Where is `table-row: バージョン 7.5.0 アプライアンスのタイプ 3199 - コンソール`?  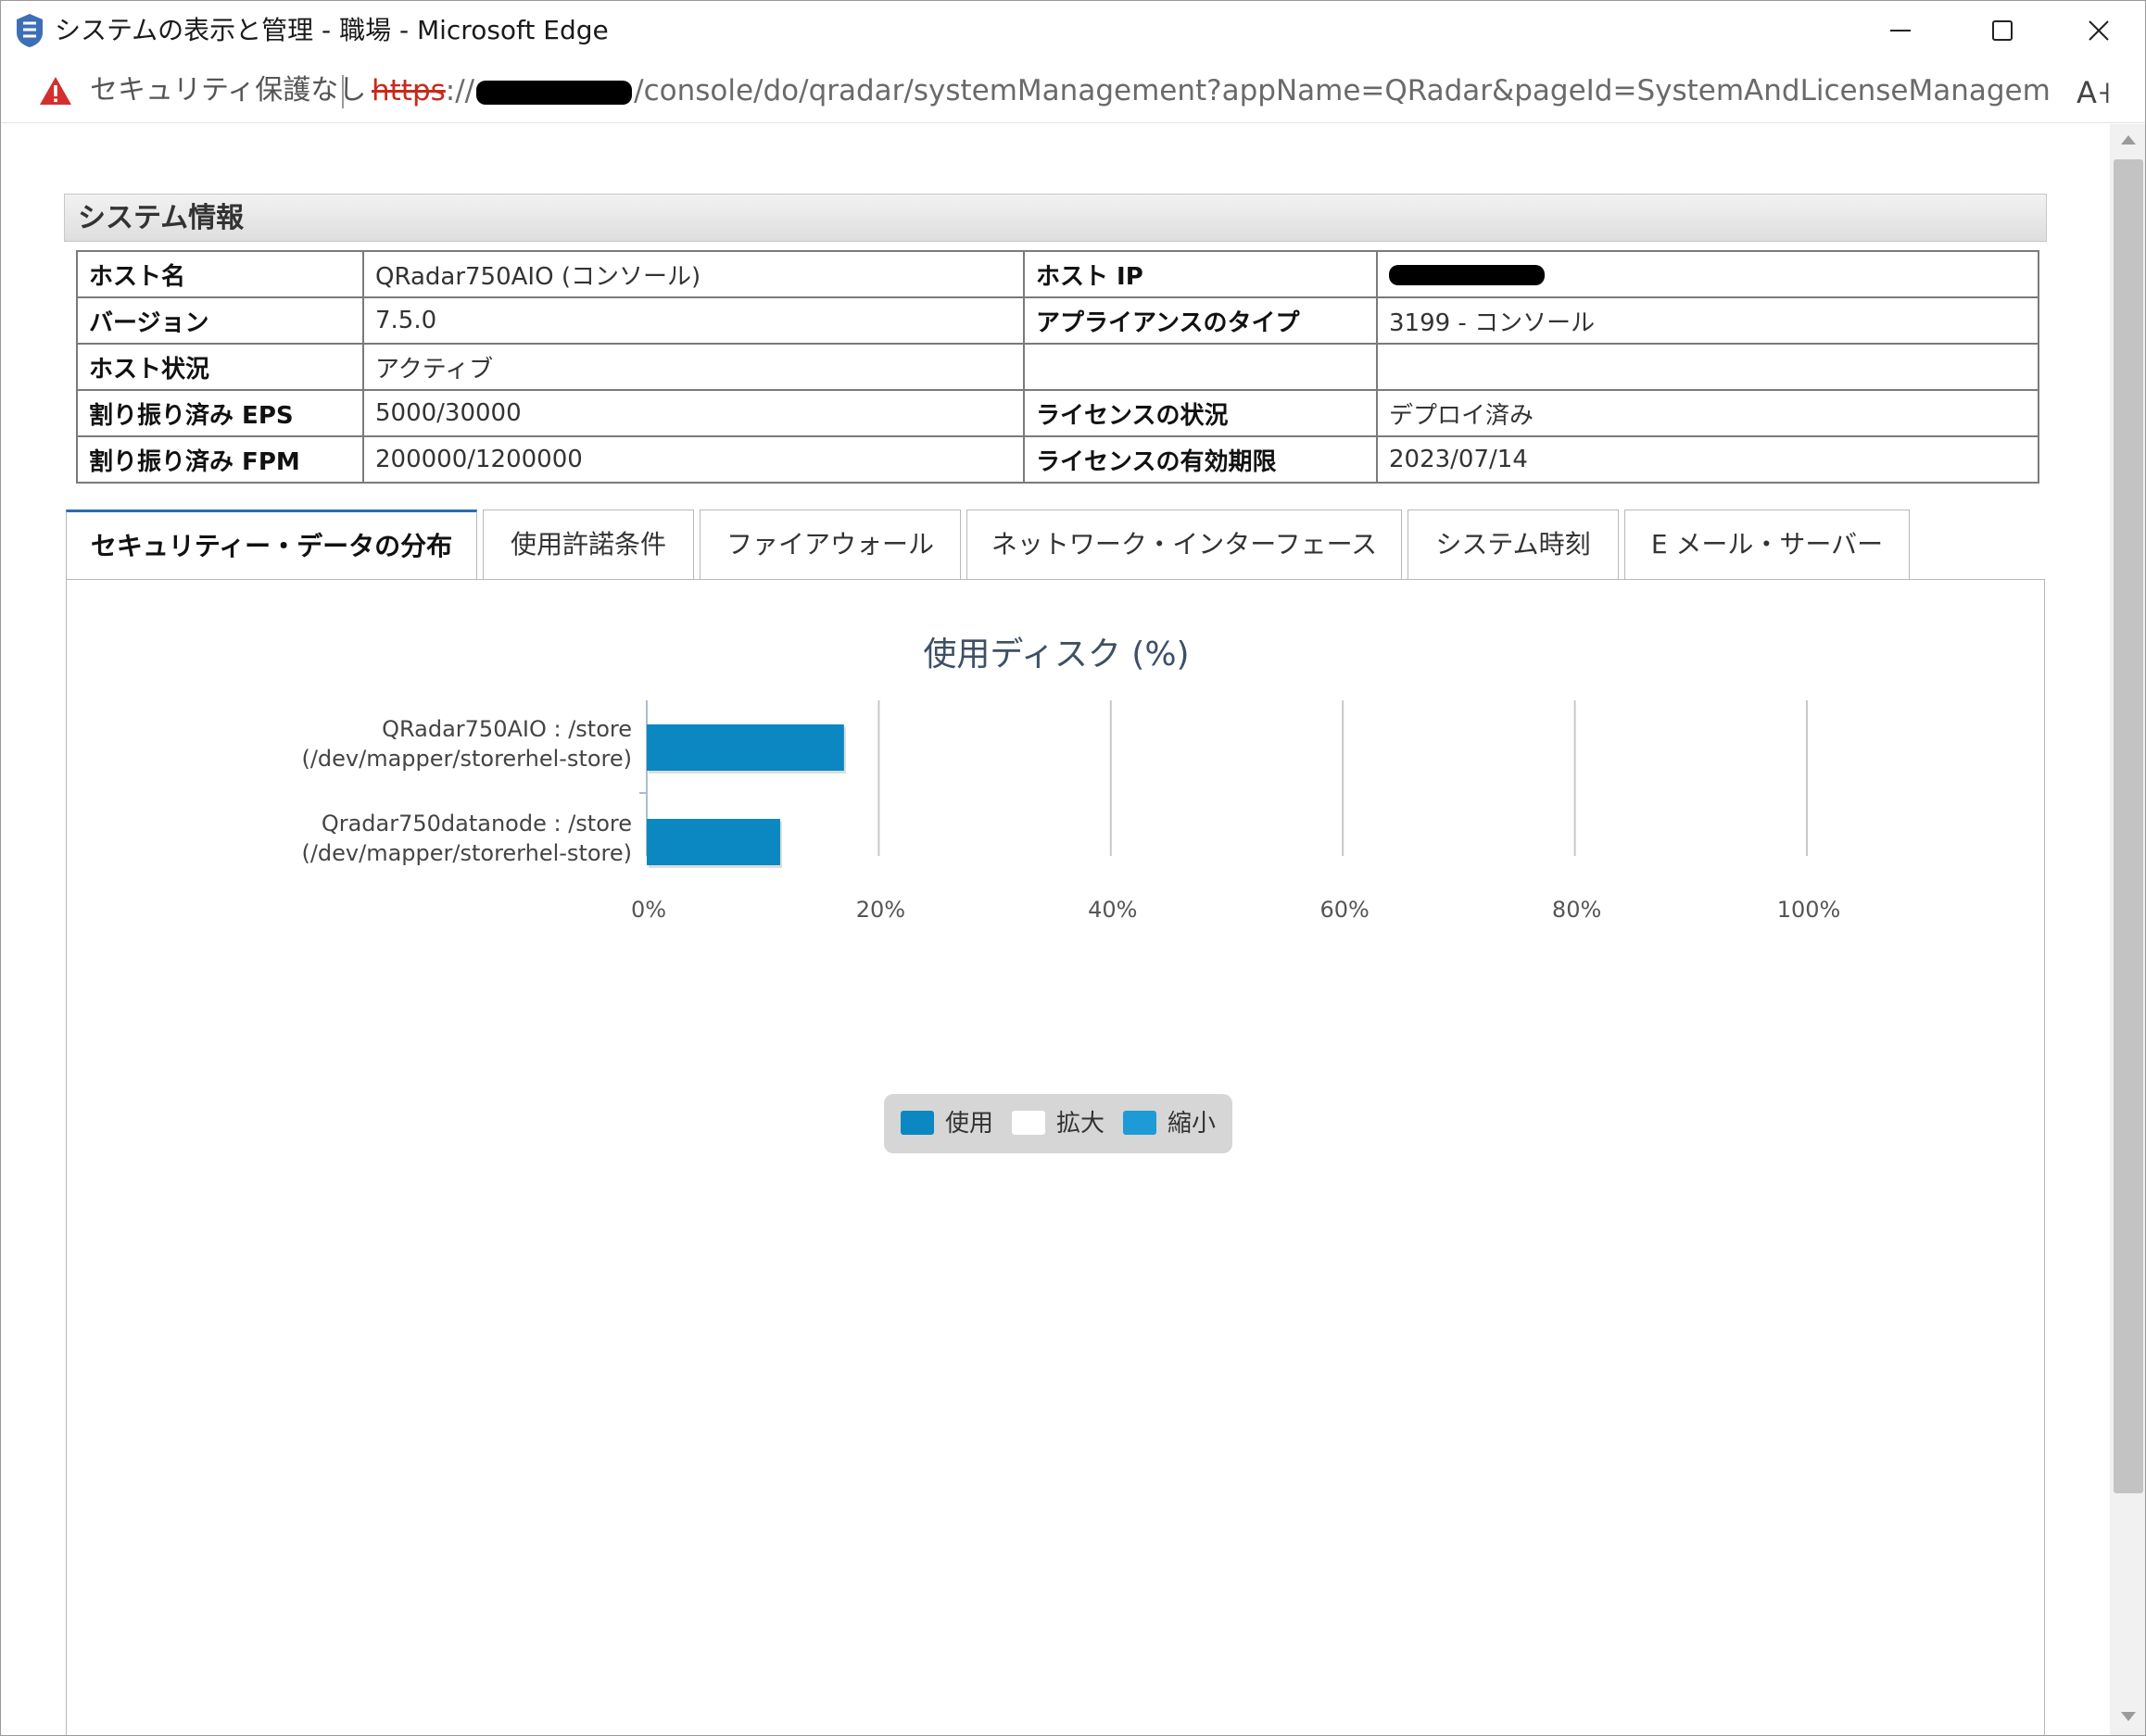
table-row: バージョン 7.5.0 アプライアンスのタイプ 3199 - コンソール is located at coordinates (1057, 320).